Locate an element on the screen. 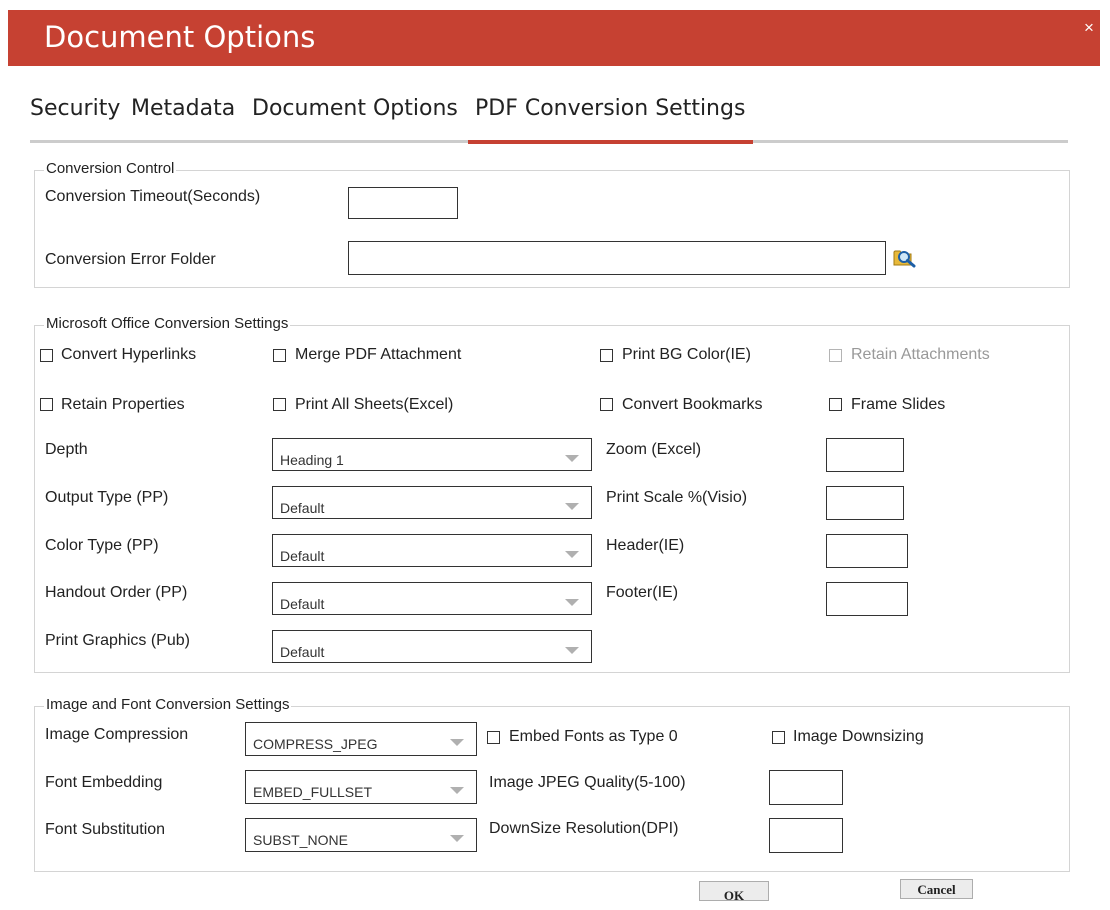 The height and width of the screenshot is (910, 1110). close-button: × is located at coordinates (1089, 28).